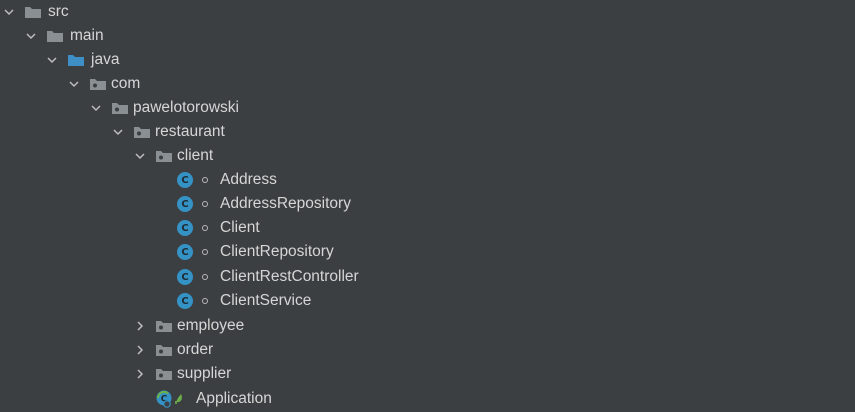  I want to click on tree-node-class: C ClientRestController, so click(427, 277).